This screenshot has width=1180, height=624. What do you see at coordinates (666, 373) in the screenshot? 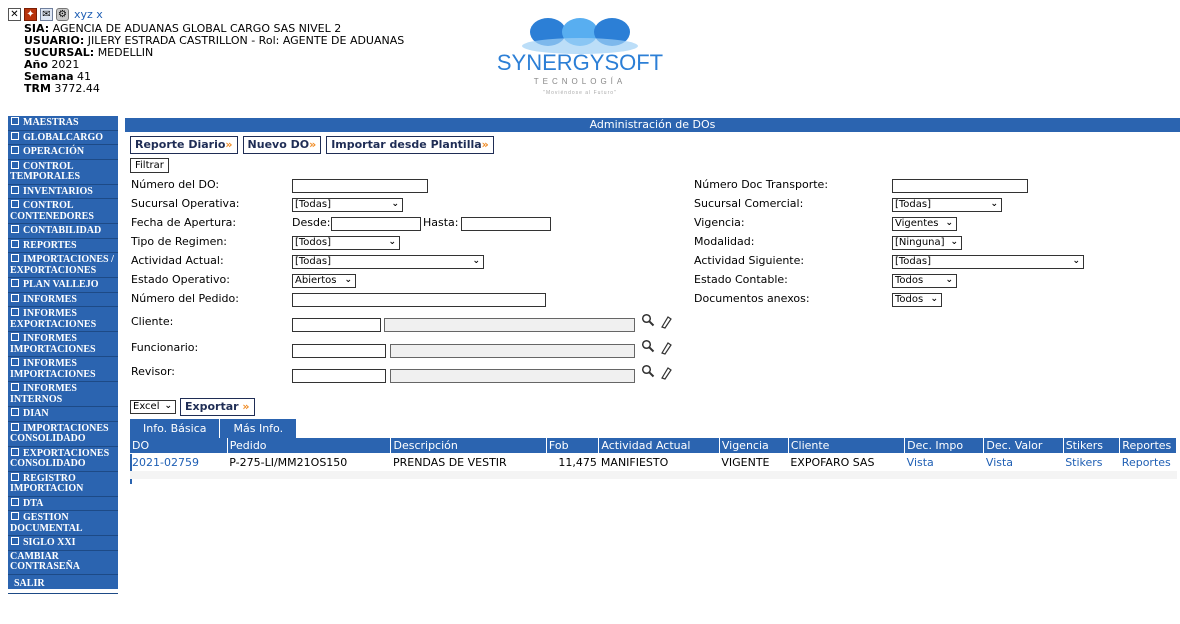
I see `revisor-eraser-icon` at bounding box center [666, 373].